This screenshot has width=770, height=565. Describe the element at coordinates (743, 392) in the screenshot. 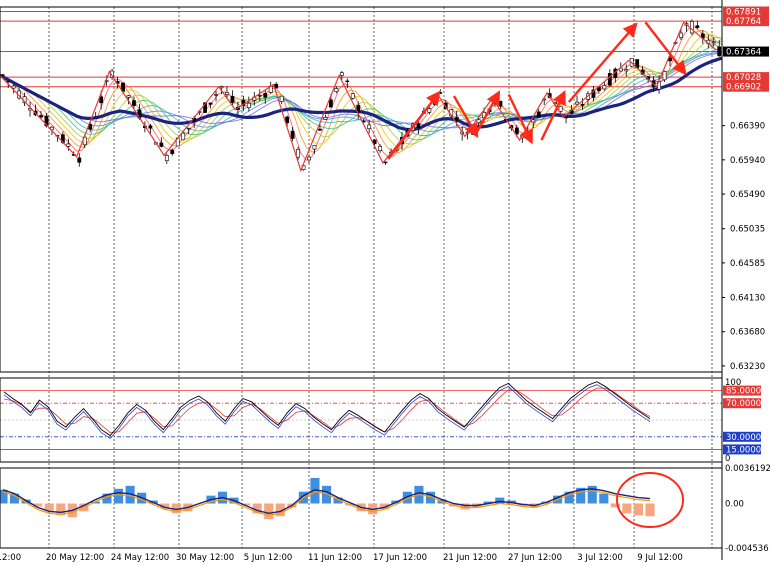

I see `osc-level-label: 85.0000` at that location.